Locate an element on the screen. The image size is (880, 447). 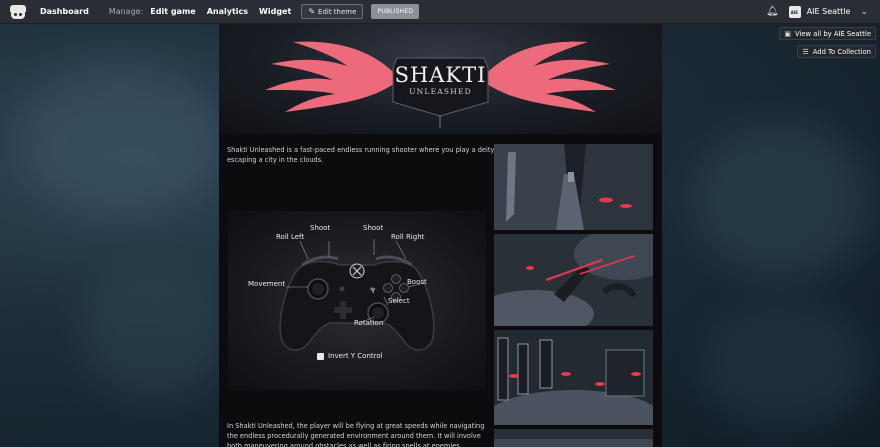
user-menu: 🔔︎ AIE AIE Seattle ⌄ is located at coordinates (817, 11).